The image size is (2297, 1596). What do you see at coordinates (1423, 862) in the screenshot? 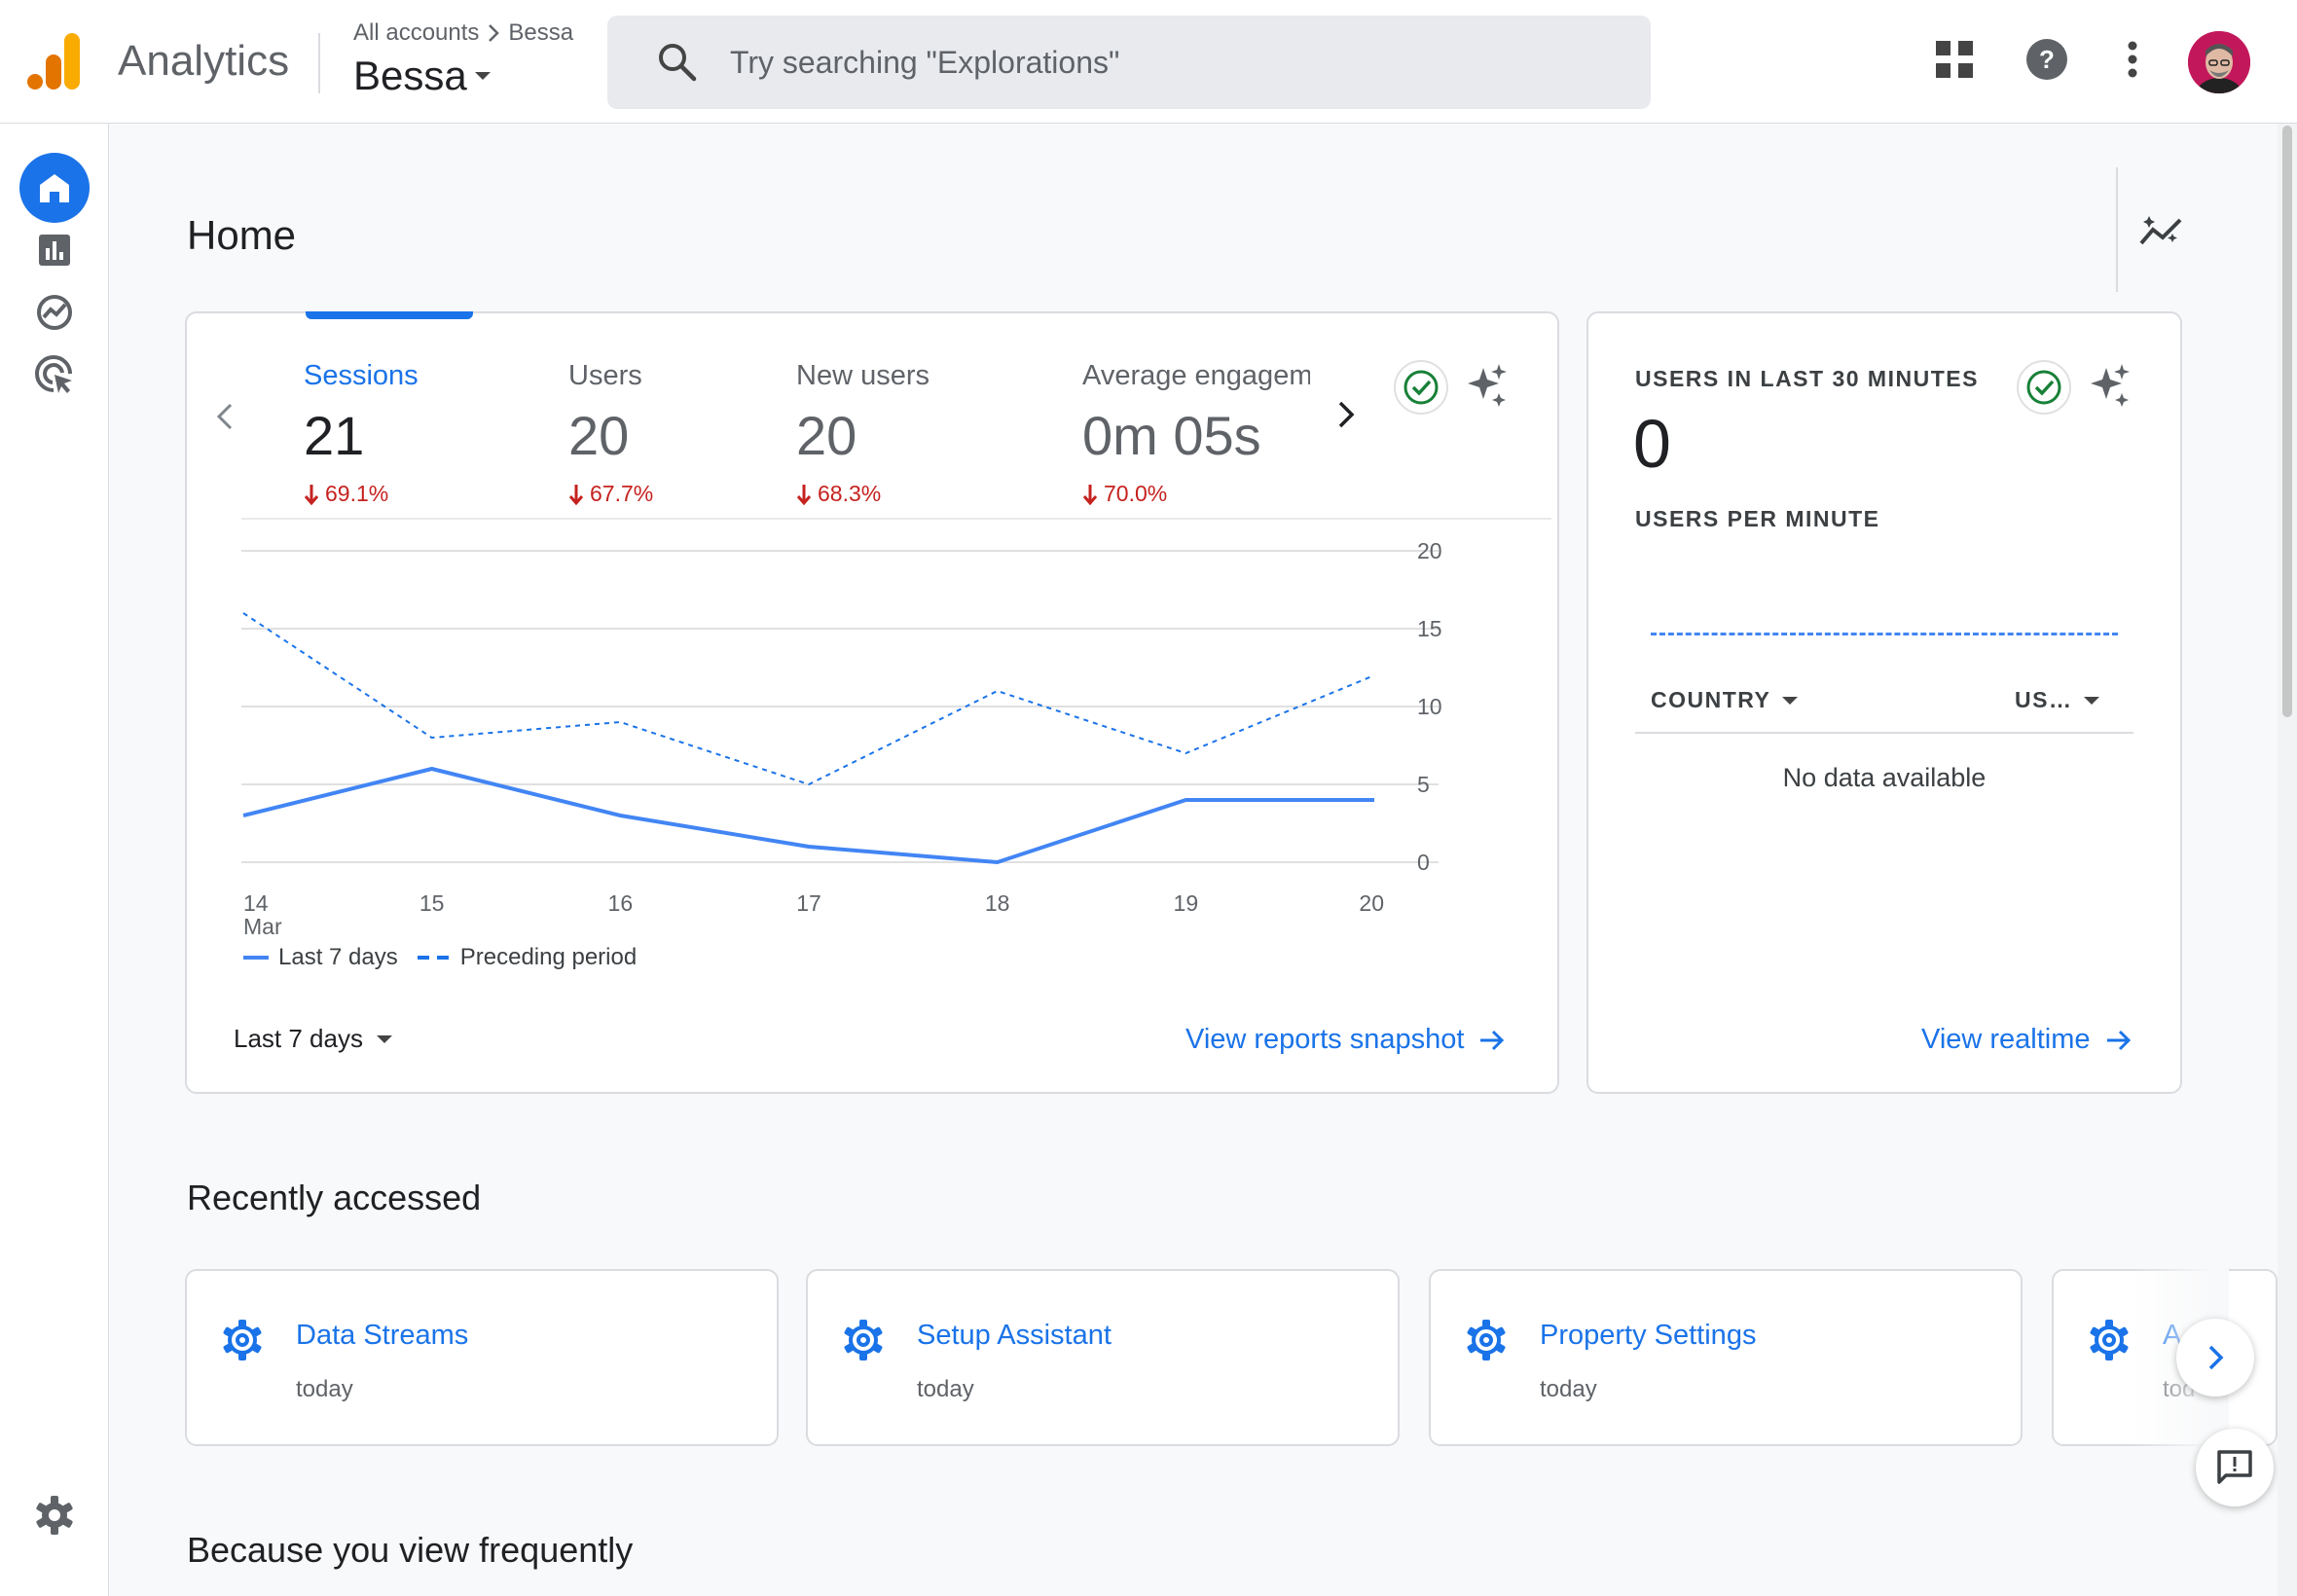
I see `y-tick-label: 0` at bounding box center [1423, 862].